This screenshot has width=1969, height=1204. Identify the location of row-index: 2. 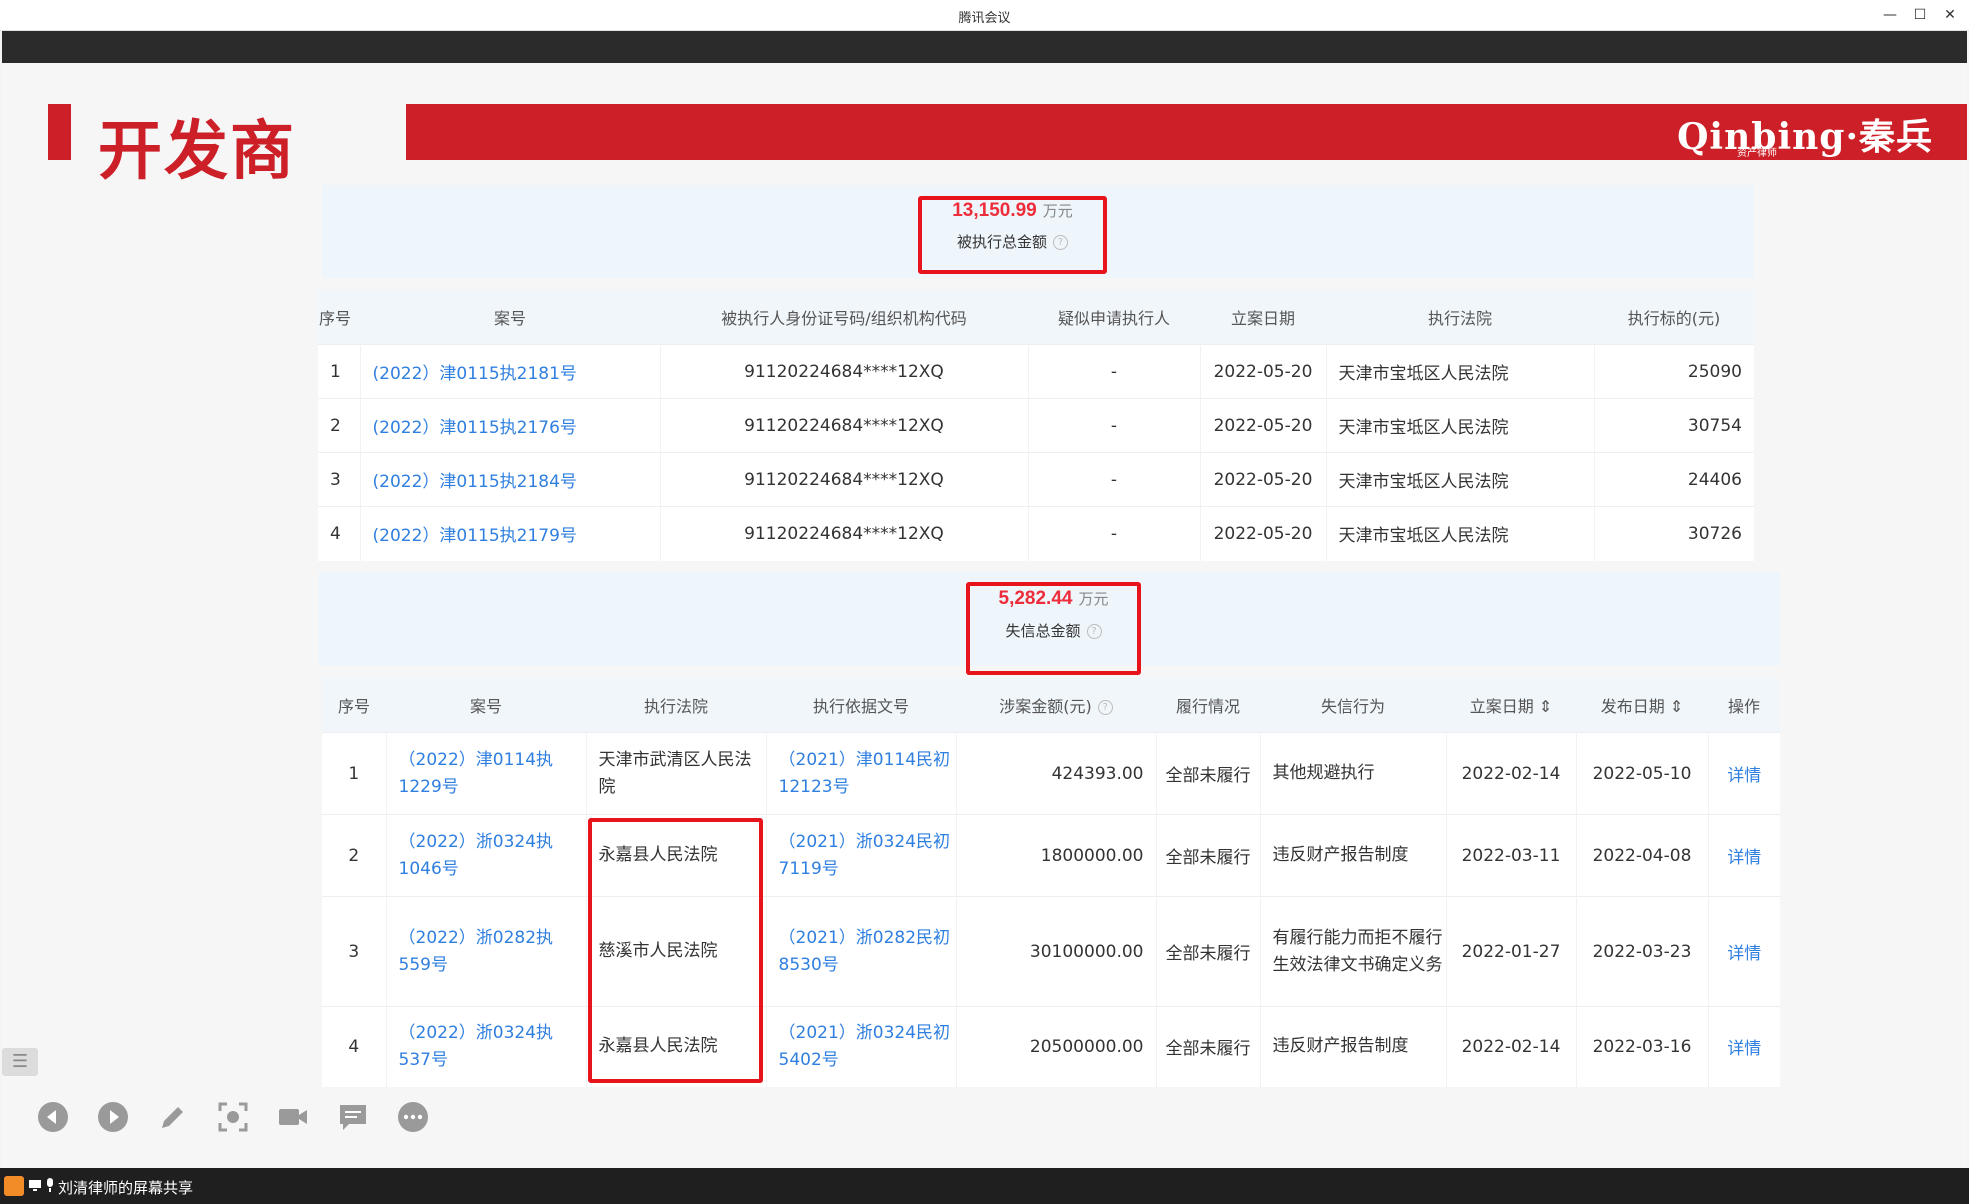
(339, 425).